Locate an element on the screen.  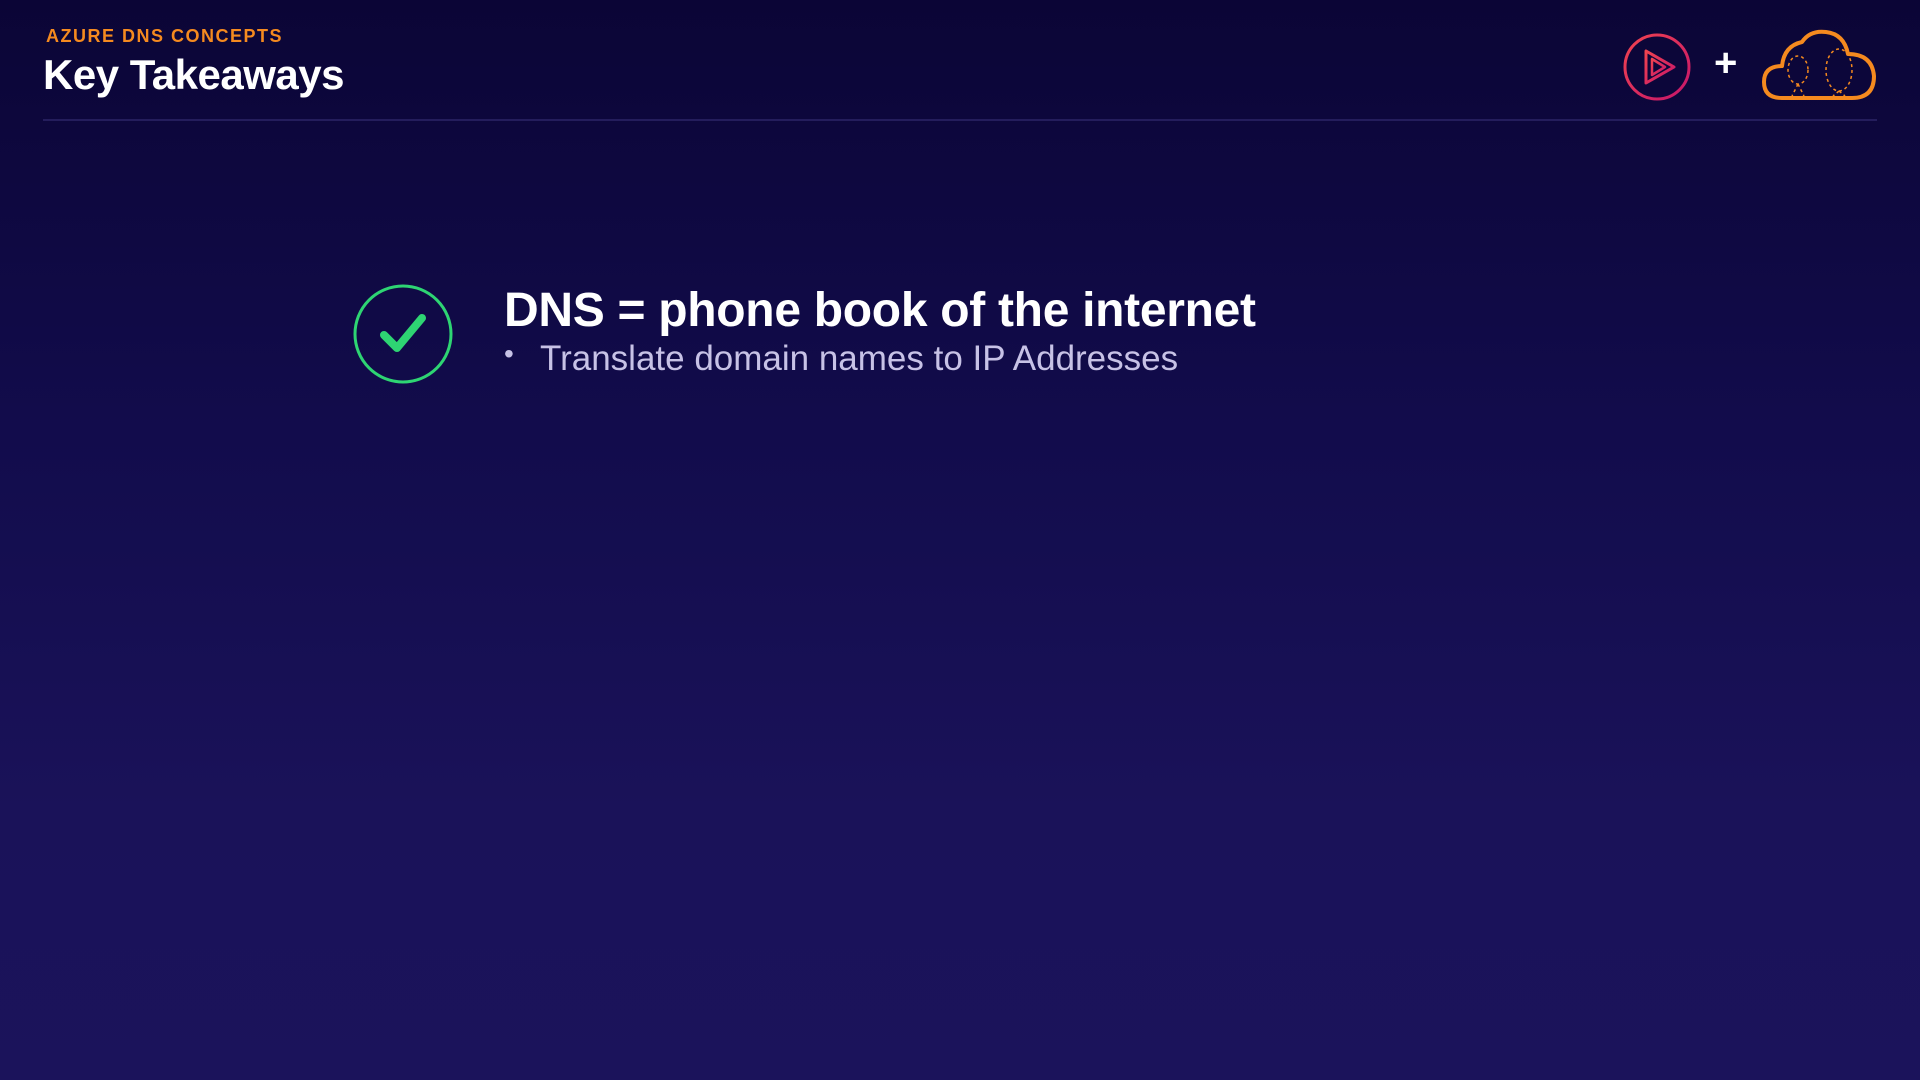
plus-sign: + is located at coordinates (1726, 63).